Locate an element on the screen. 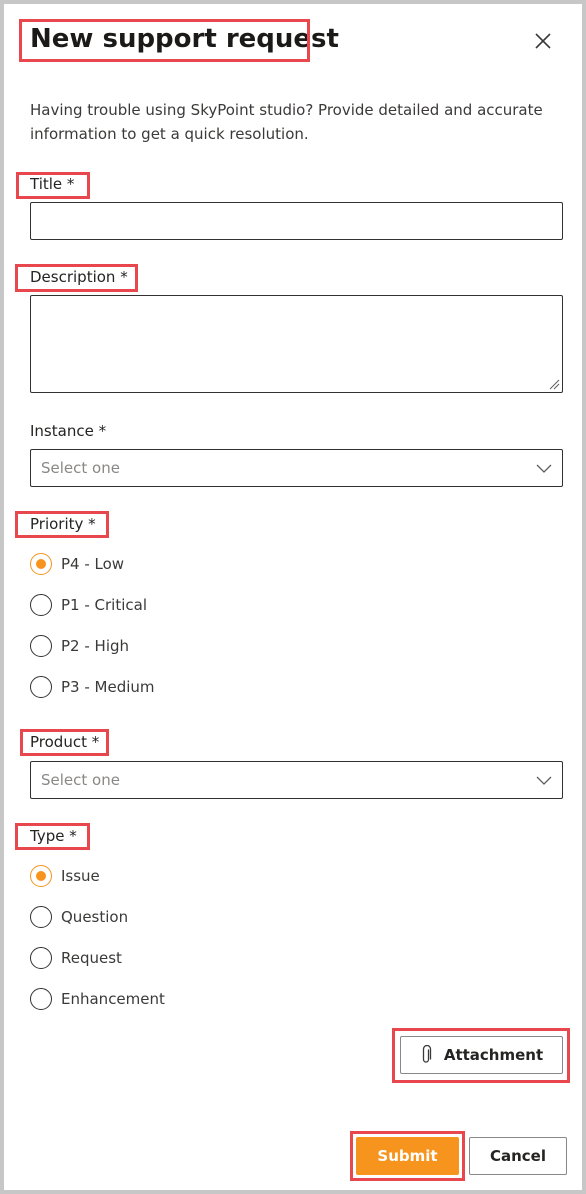 Image resolution: width=586 pixels, height=1194 pixels. submit-button: Submit is located at coordinates (407, 1156).